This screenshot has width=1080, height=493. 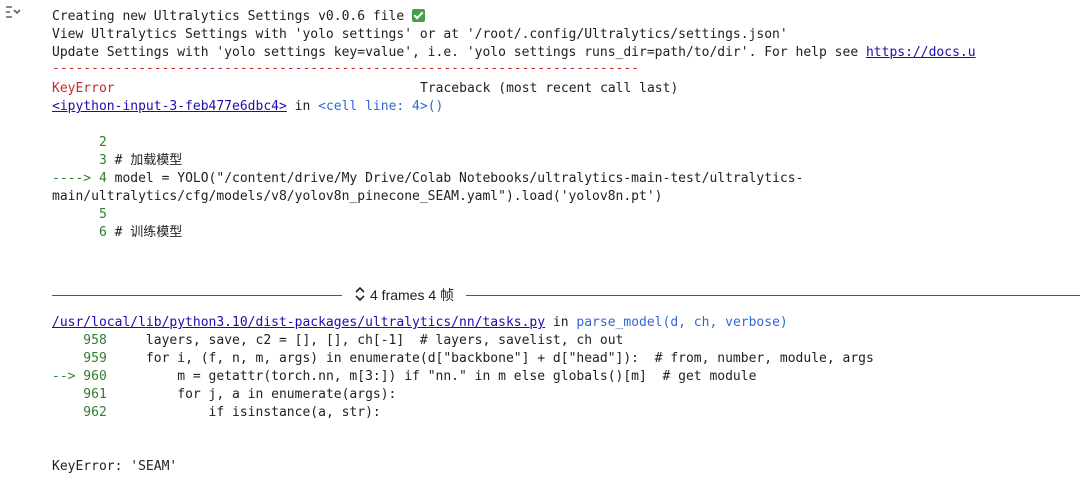 I want to click on collapse-output-icon, so click(x=13, y=12).